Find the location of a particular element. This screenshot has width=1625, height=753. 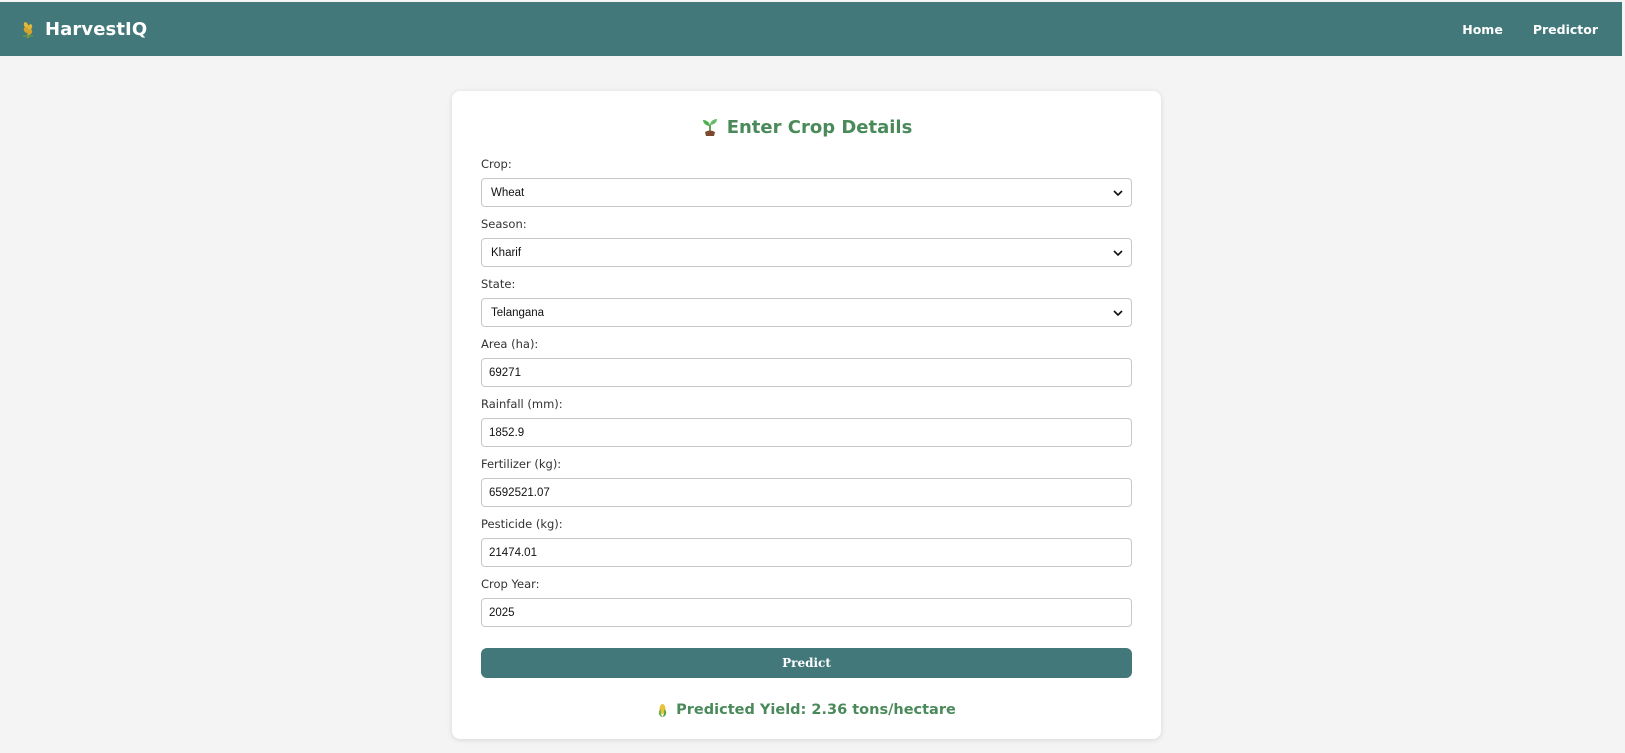

brand: HarvestIQ is located at coordinates (83, 29).